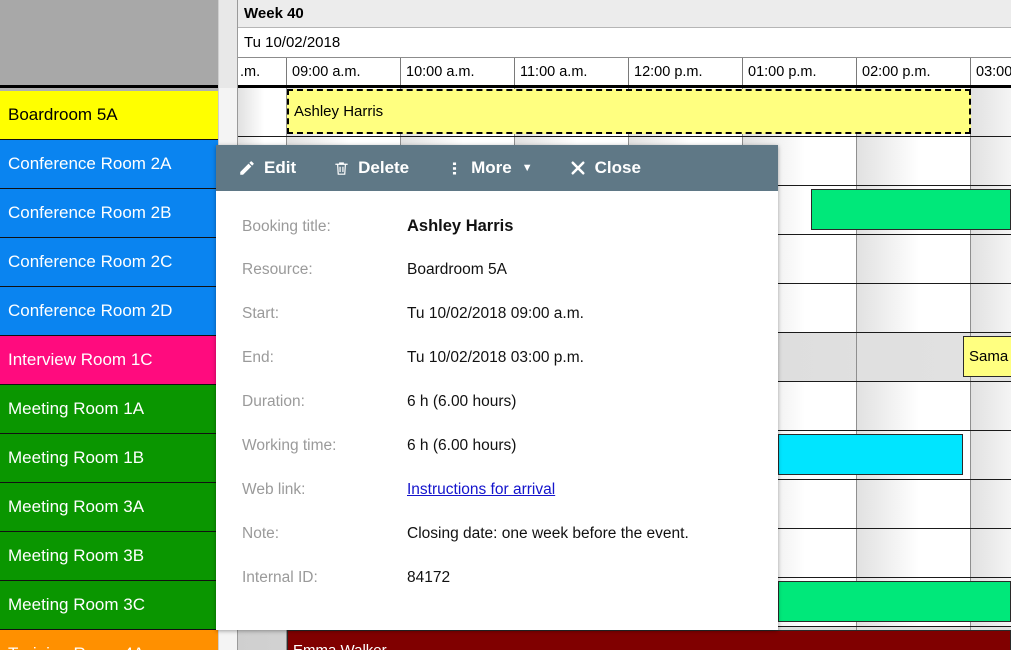 This screenshot has width=1011, height=650. Describe the element at coordinates (262, 71) in the screenshot. I see `time-header-cell: .m.` at that location.